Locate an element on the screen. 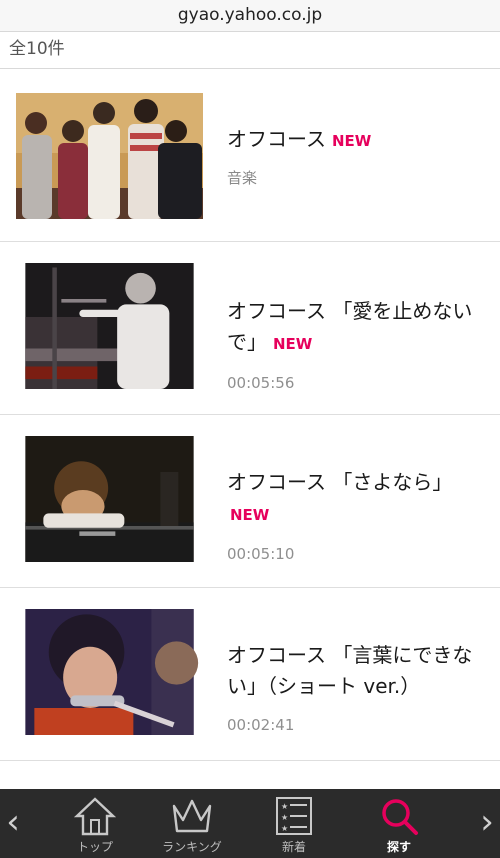  search-icon is located at coordinates (400, 817).